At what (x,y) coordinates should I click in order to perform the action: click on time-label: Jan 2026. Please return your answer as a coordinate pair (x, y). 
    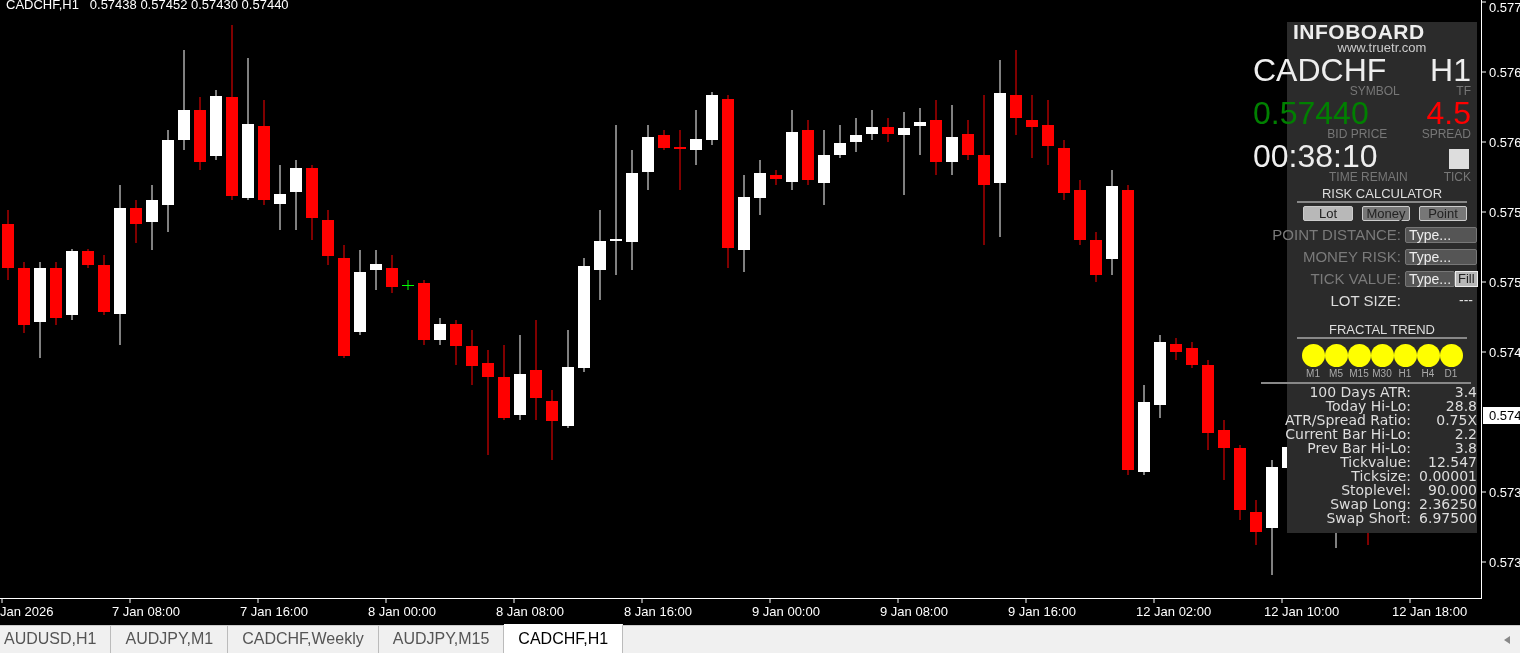
    Looking at the image, I should click on (27, 611).